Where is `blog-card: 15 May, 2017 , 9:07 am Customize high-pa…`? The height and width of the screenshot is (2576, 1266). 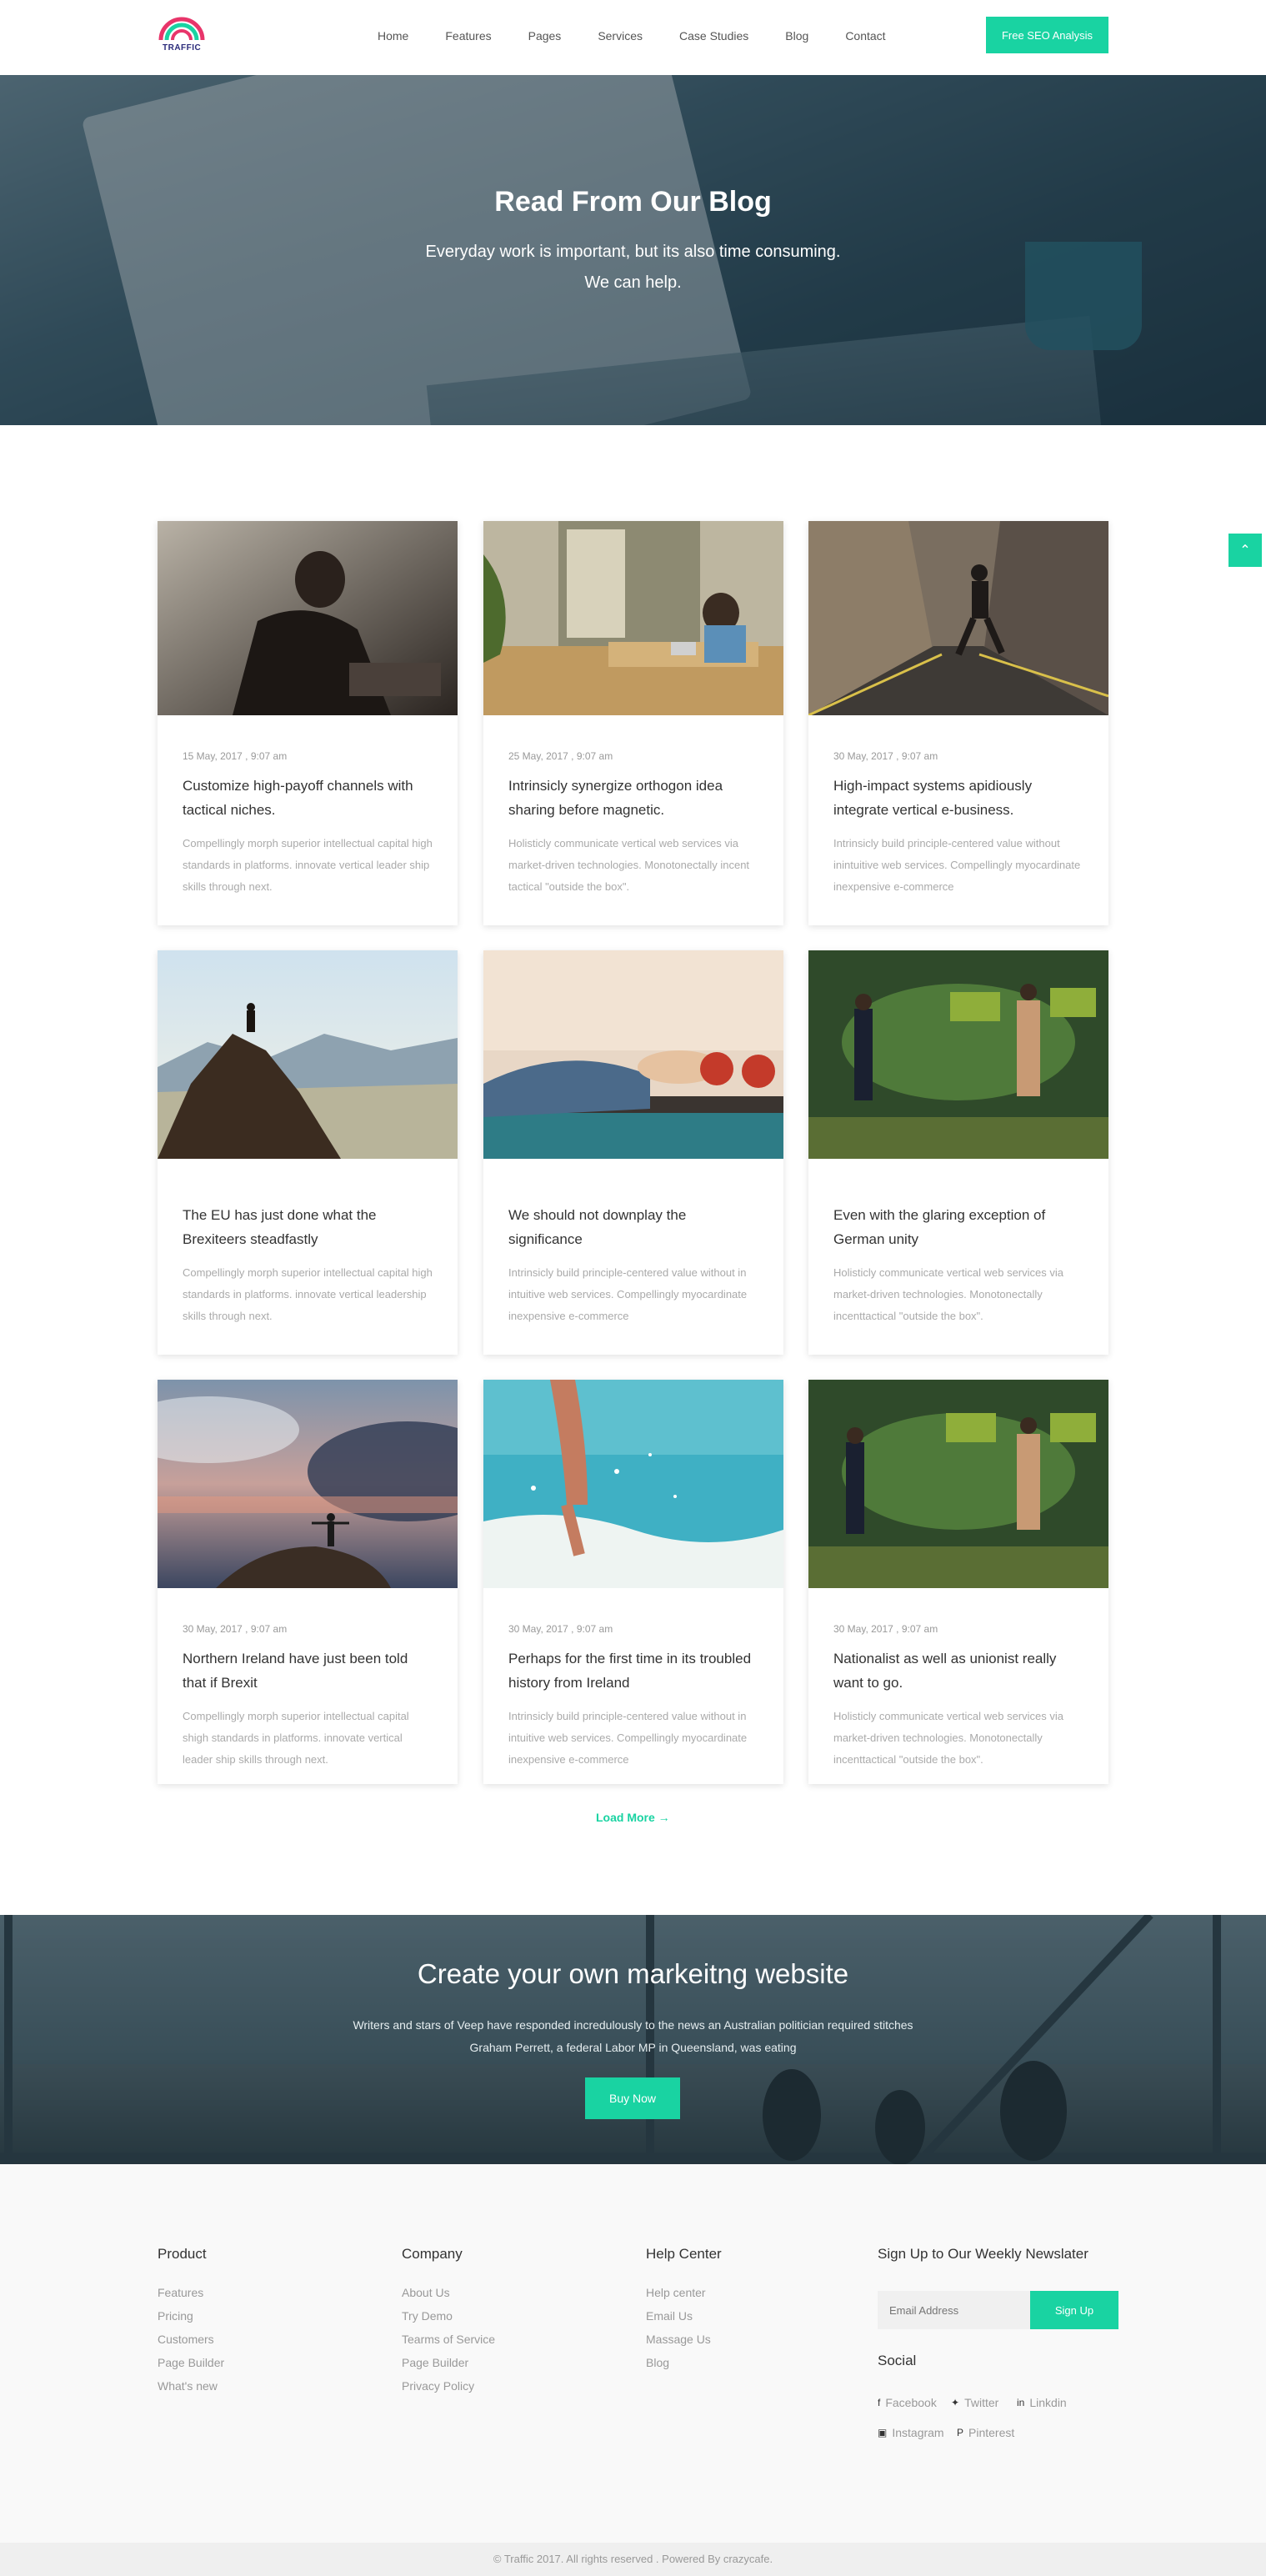
blog-card: 15 May, 2017 , 9:07 am Customize high-pa… is located at coordinates (308, 723).